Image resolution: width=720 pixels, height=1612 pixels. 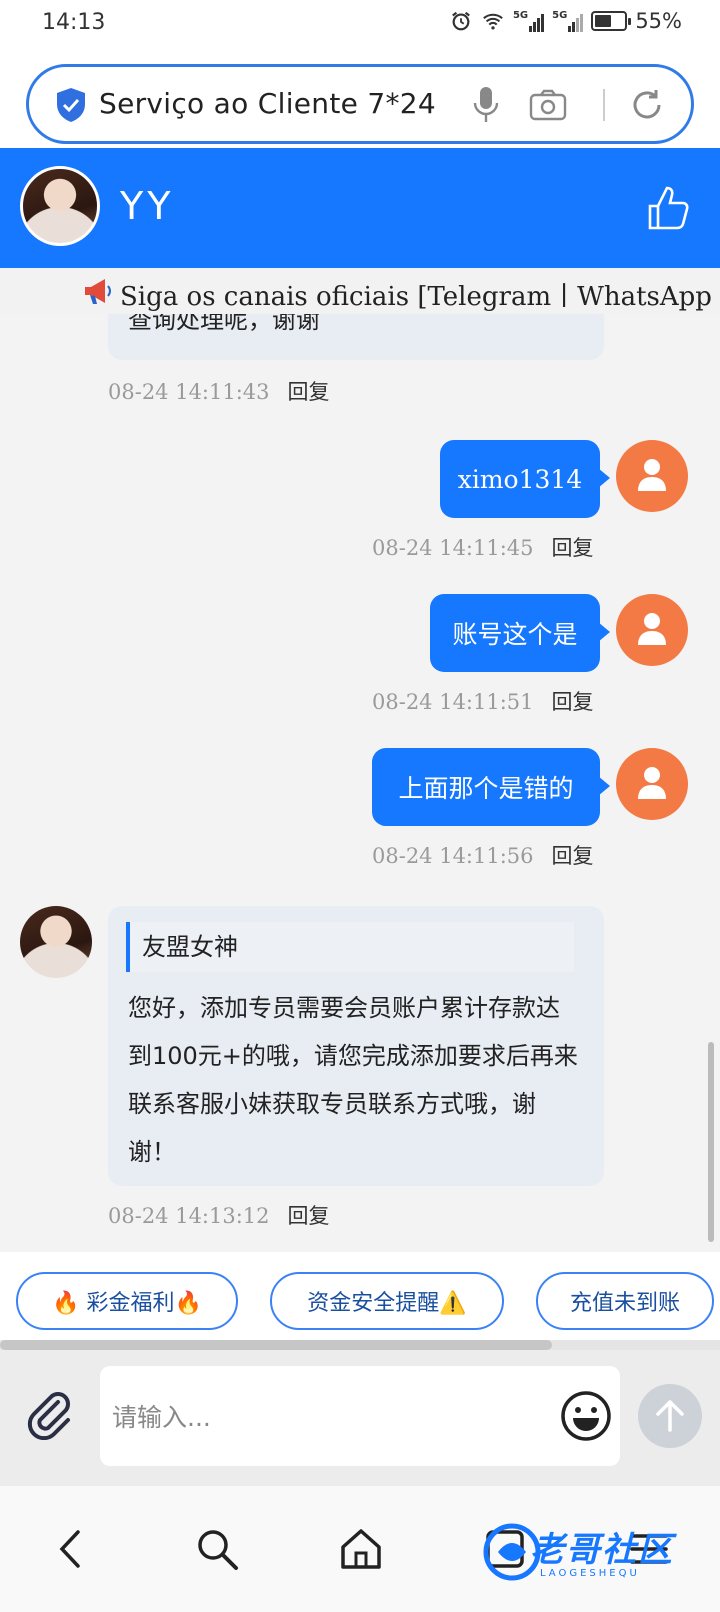 I want to click on message-time: 08-24 14:11:56, so click(x=453, y=856).